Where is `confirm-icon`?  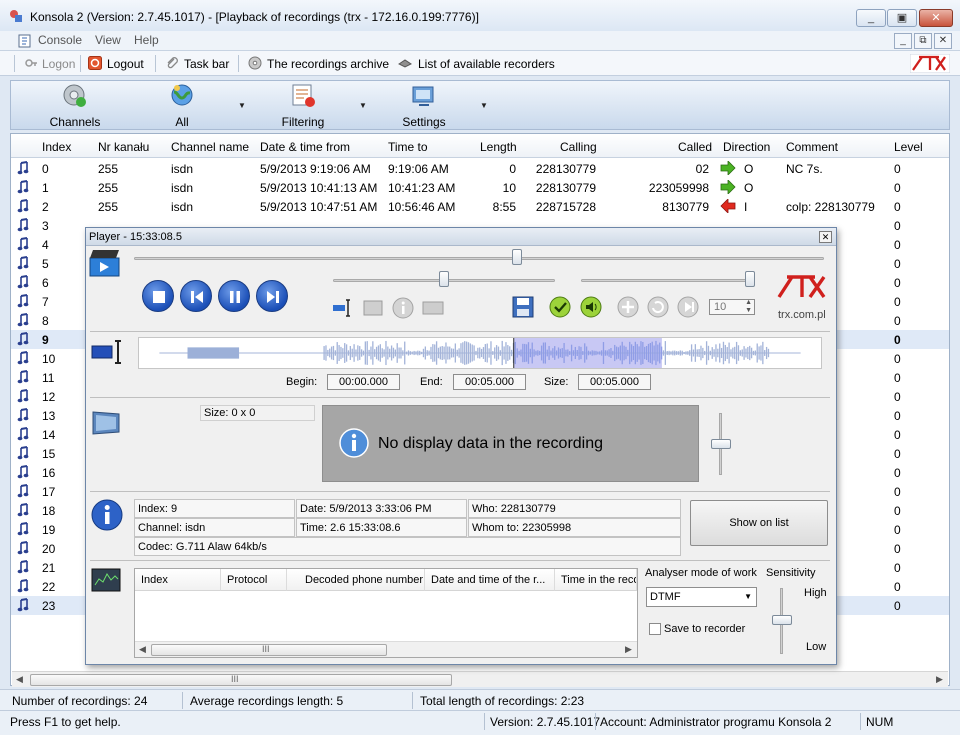 confirm-icon is located at coordinates (560, 307).